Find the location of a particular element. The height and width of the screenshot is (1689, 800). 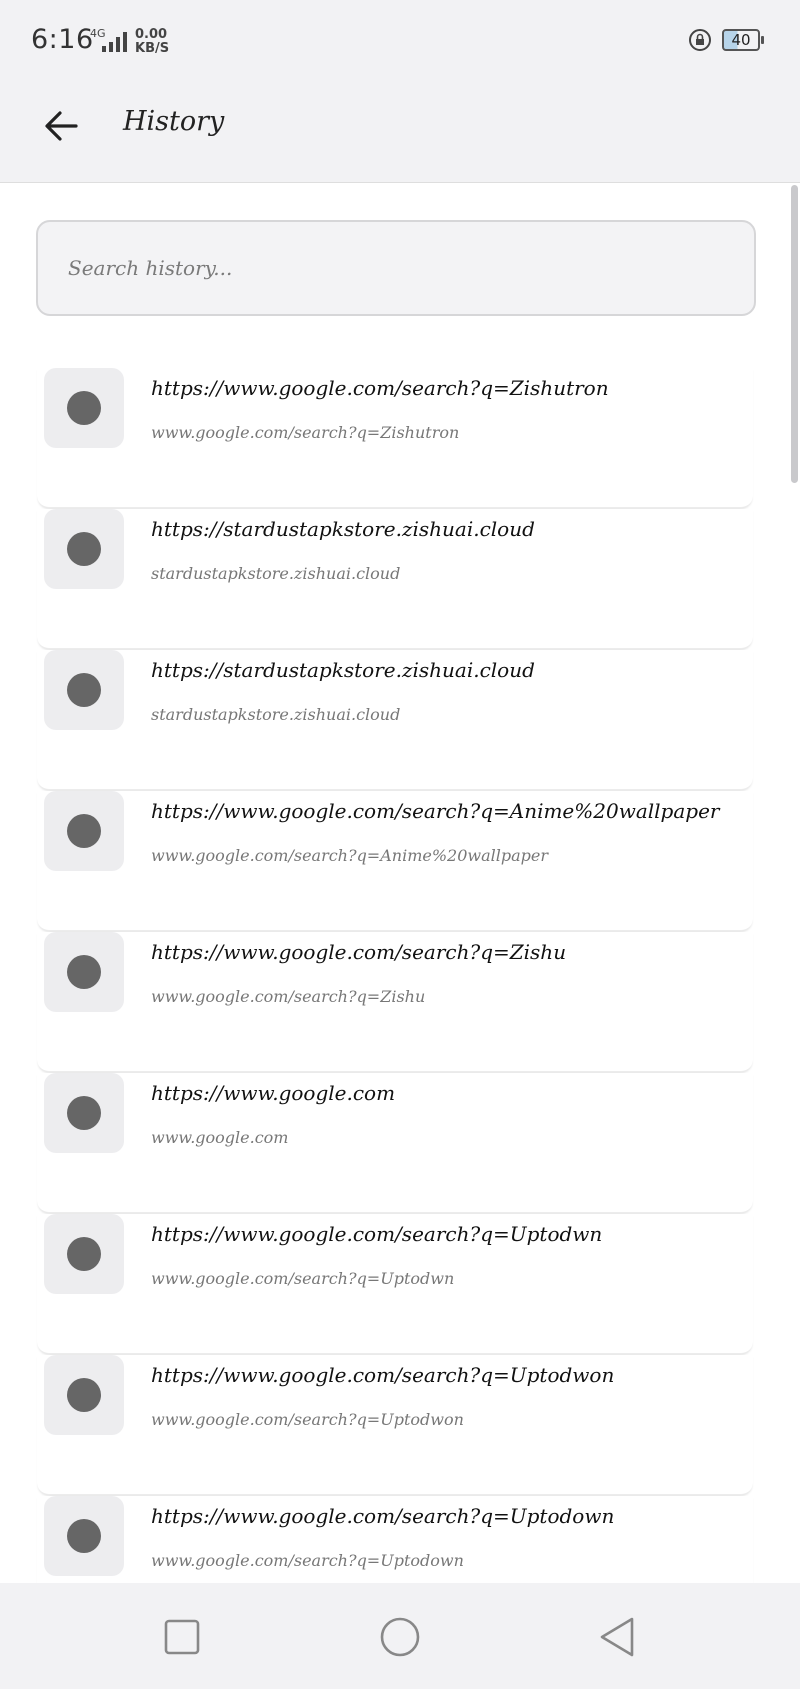

history-display-url: www.google.com is located at coordinates (220, 1137).